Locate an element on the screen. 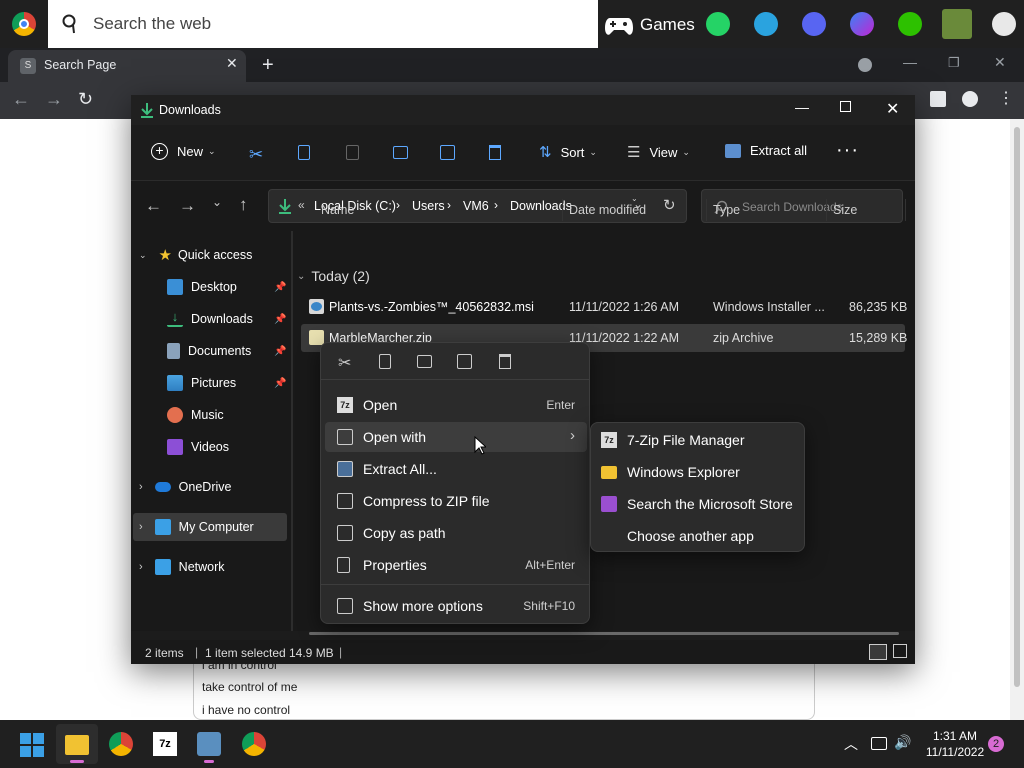 The width and height of the screenshot is (1024, 768). browser-tab: S Search Page ✕ is located at coordinates (127, 66).